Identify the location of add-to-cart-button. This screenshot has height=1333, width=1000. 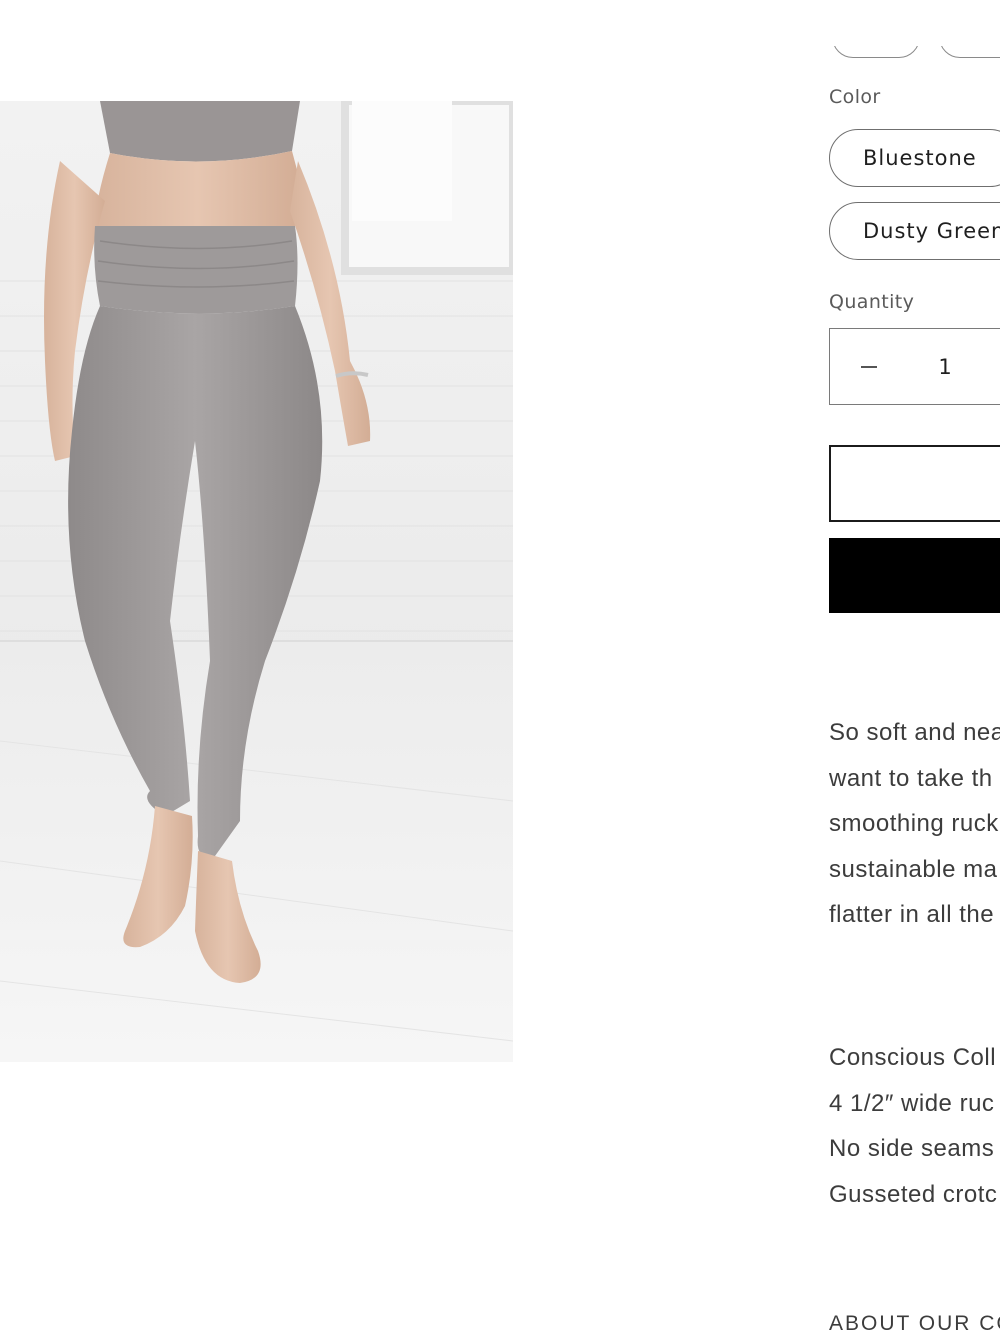
(914, 483).